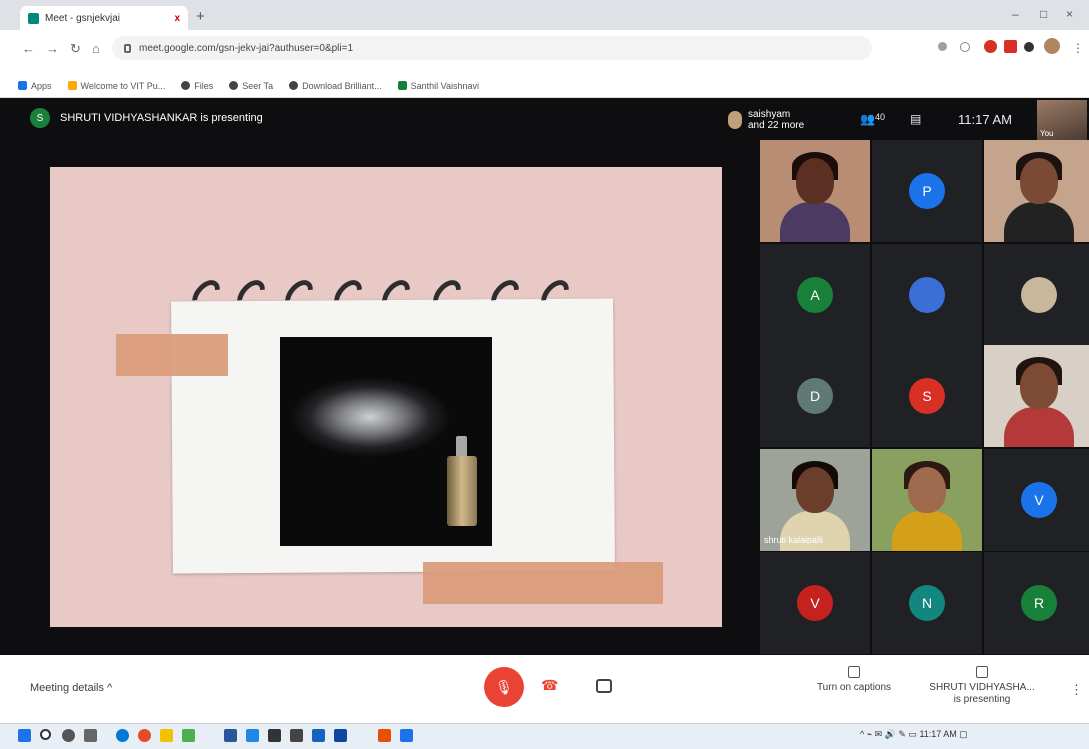 This screenshot has height=749, width=1089. What do you see at coordinates (35, 86) in the screenshot?
I see `bookmark-apps: Apps` at bounding box center [35, 86].